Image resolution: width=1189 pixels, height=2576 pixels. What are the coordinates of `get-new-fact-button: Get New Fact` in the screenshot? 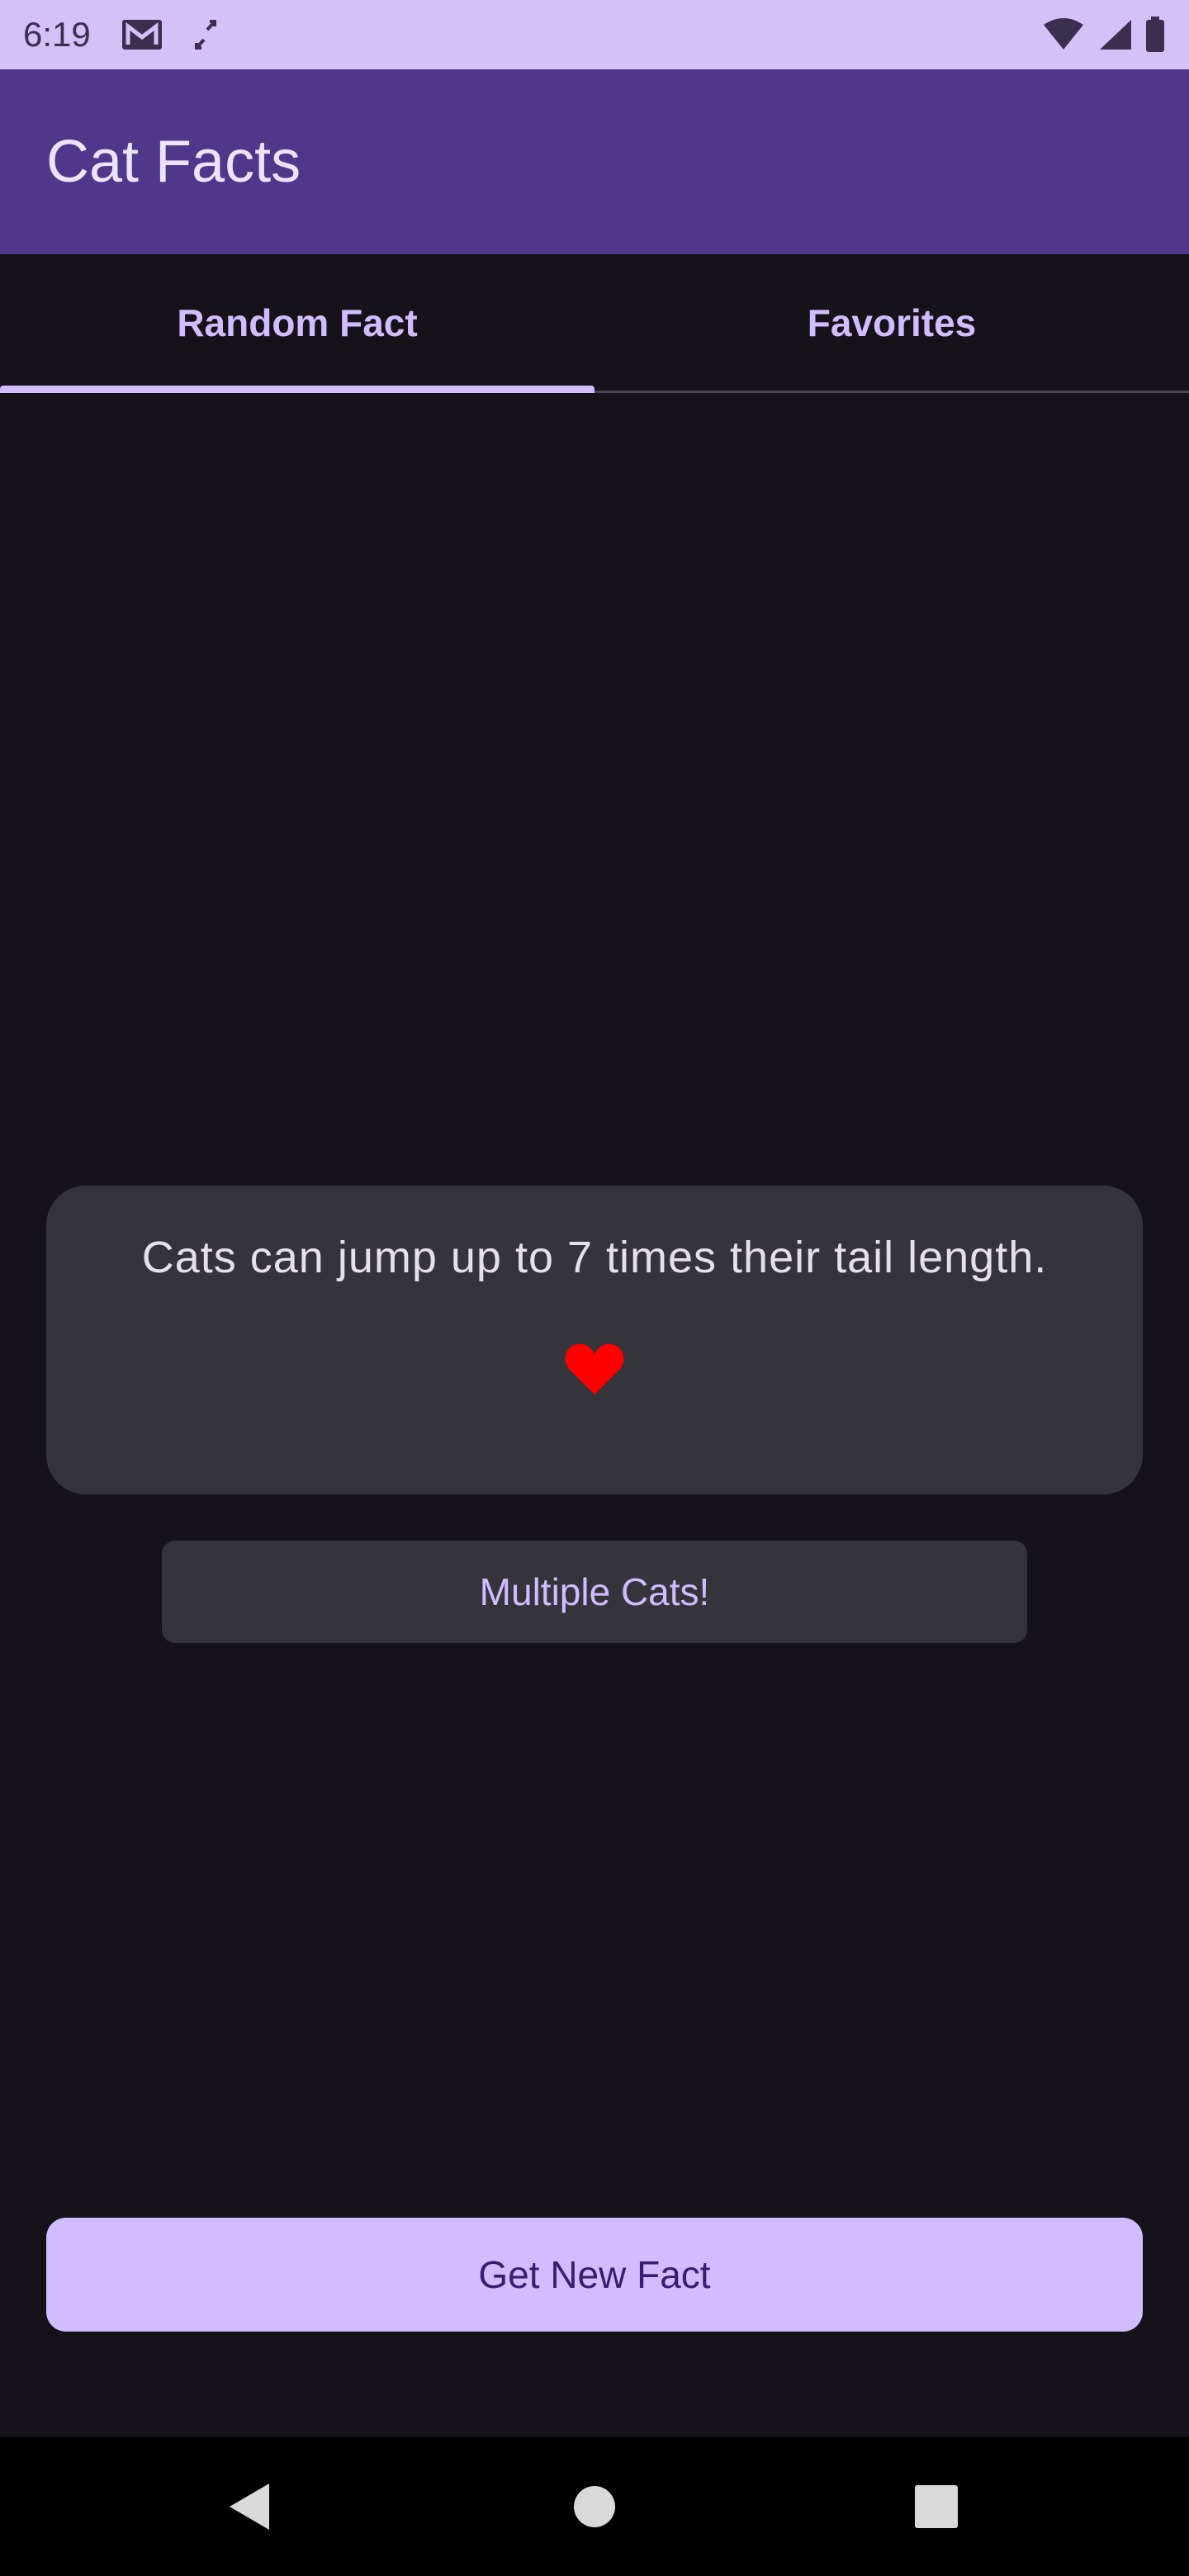 It's located at (594, 2275).